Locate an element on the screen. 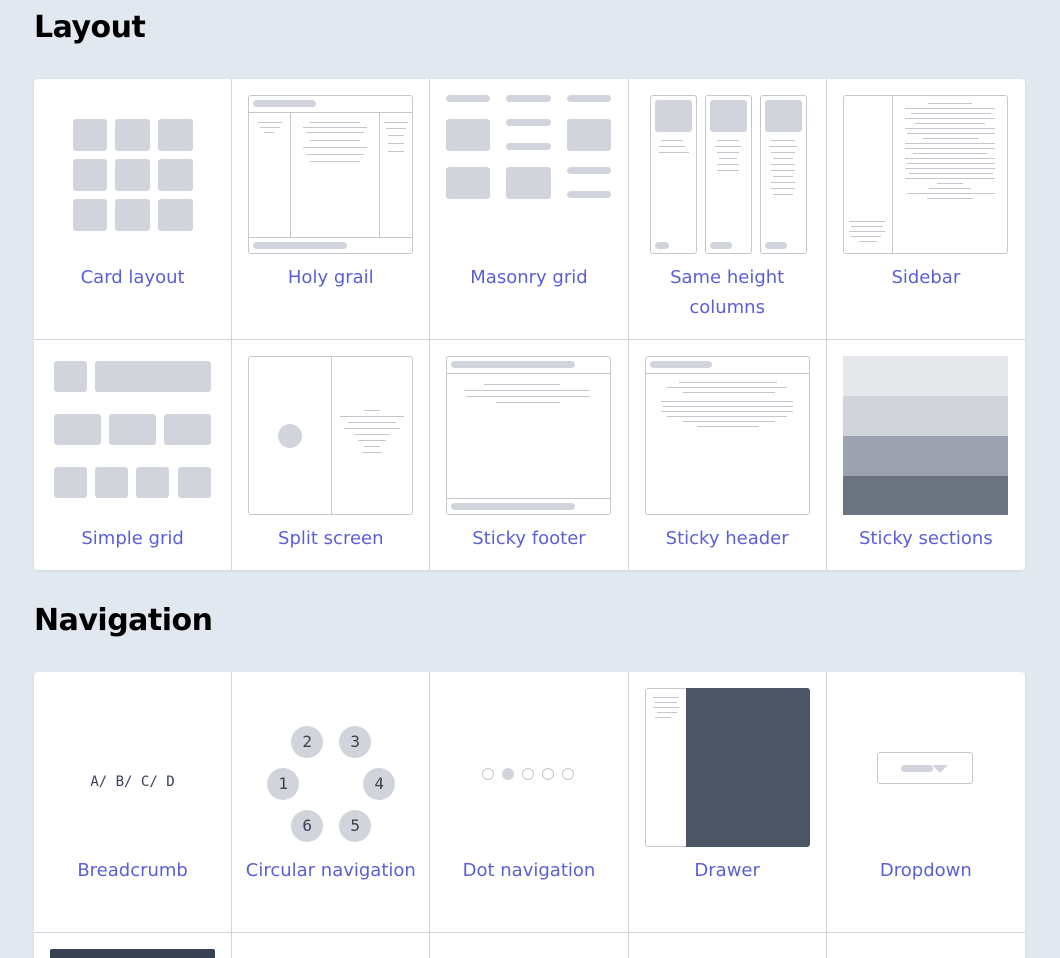  breadcrumb-thumbnail: A/ B/ C/ D is located at coordinates (132, 767).